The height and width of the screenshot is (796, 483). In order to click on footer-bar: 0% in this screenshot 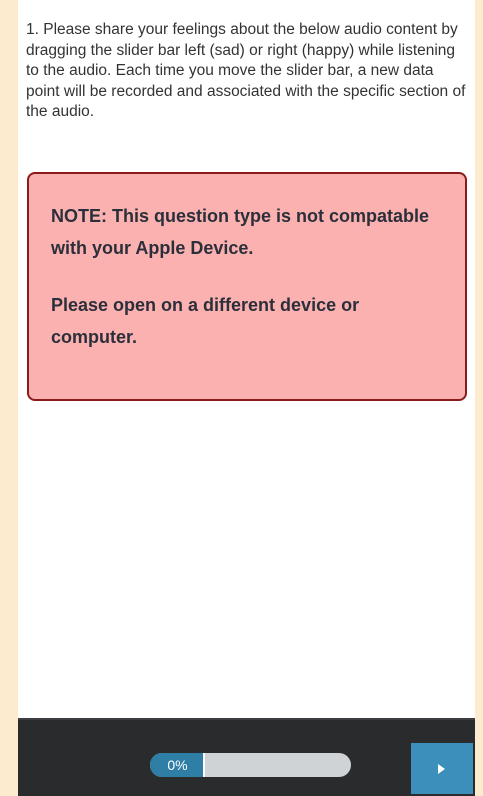, I will do `click(246, 757)`.